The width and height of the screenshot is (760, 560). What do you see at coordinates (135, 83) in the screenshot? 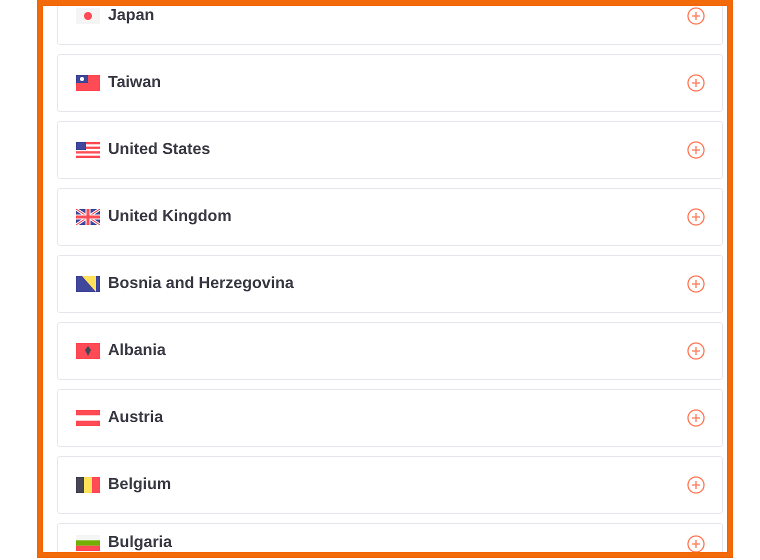
I see `country-name: Taiwan` at bounding box center [135, 83].